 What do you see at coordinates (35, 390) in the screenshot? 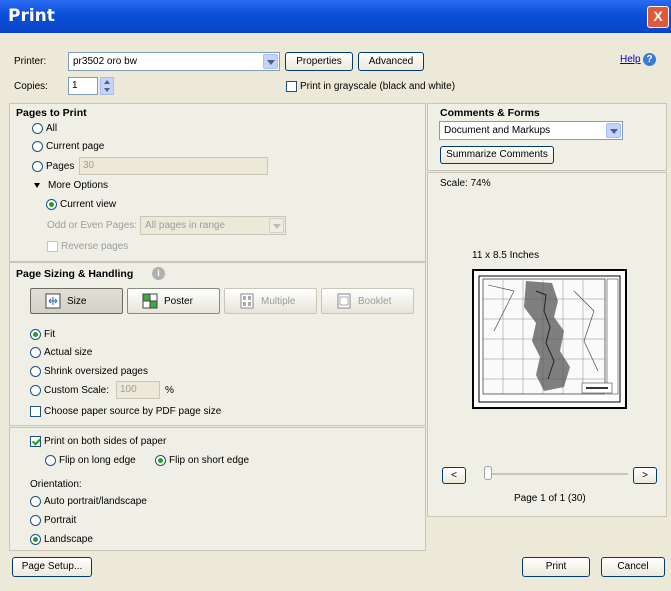
I see `custom-scale-radio` at bounding box center [35, 390].